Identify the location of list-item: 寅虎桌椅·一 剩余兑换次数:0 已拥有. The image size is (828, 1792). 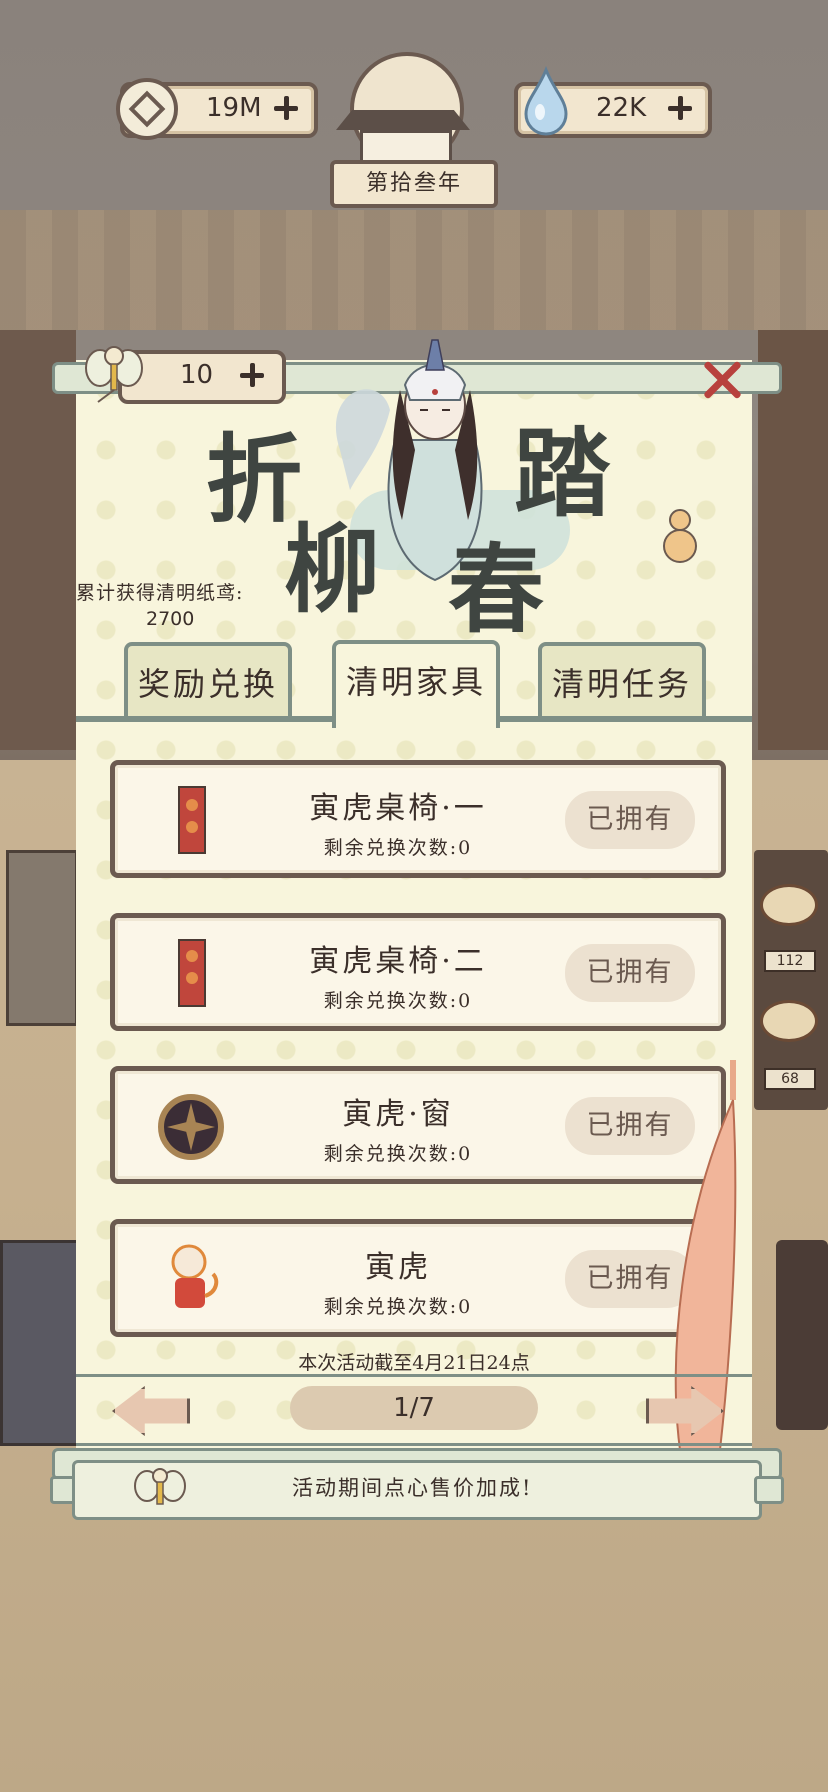
(418, 819).